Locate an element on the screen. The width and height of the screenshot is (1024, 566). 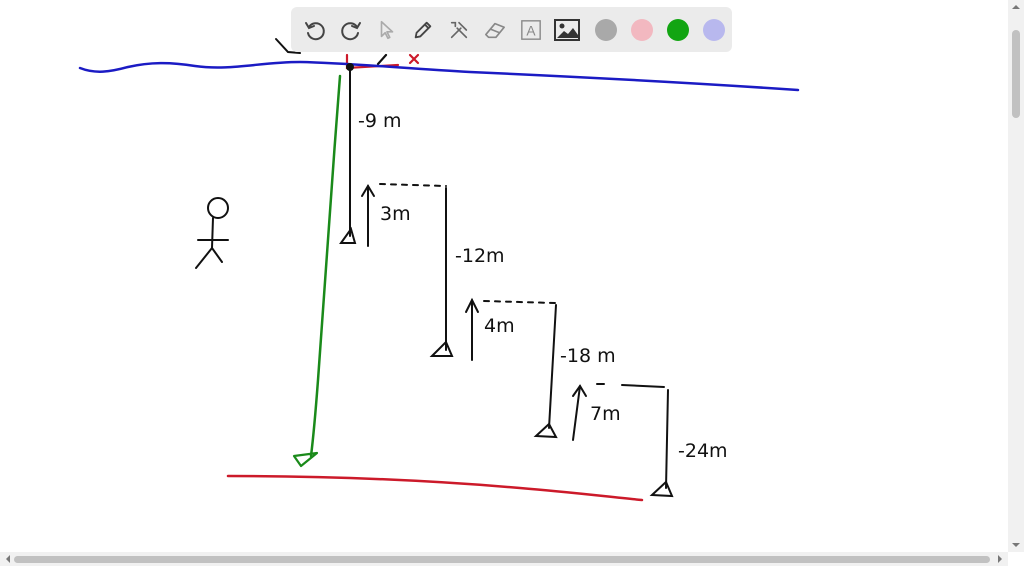
undo-icon is located at coordinates (315, 30).